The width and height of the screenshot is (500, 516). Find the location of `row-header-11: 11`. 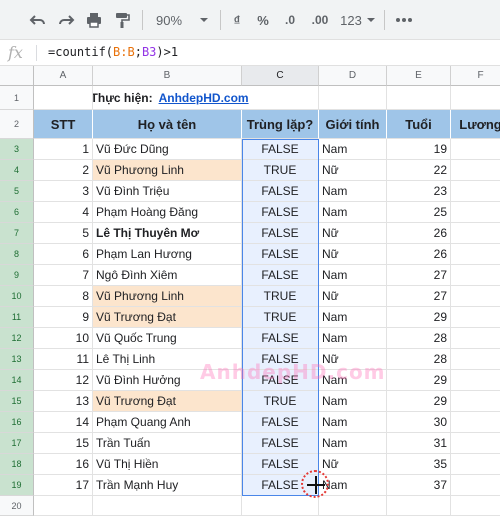

row-header-11: 11 is located at coordinates (17, 317).